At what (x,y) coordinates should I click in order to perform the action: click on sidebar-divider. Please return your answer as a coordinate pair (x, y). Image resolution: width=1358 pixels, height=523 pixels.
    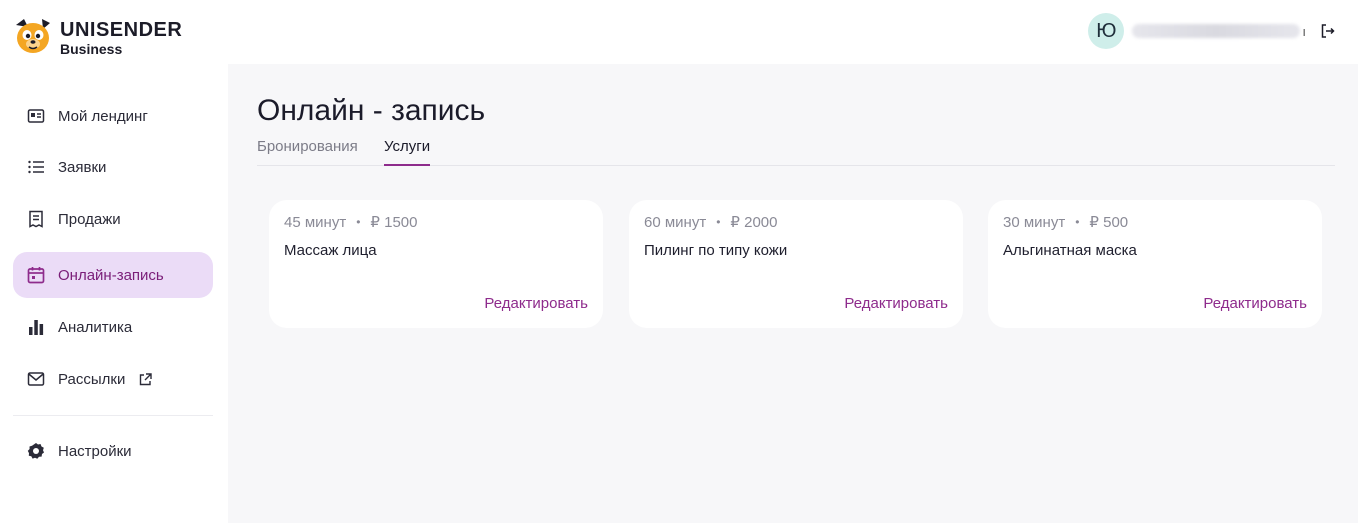
    Looking at the image, I should click on (113, 415).